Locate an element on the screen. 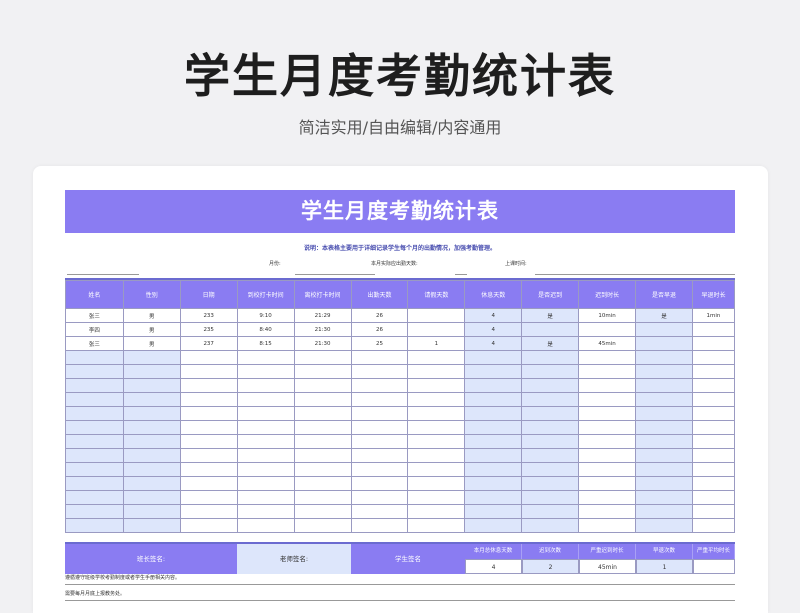 Image resolution: width=800 pixels, height=613 pixels. table-cell: 237 is located at coordinates (208, 343).